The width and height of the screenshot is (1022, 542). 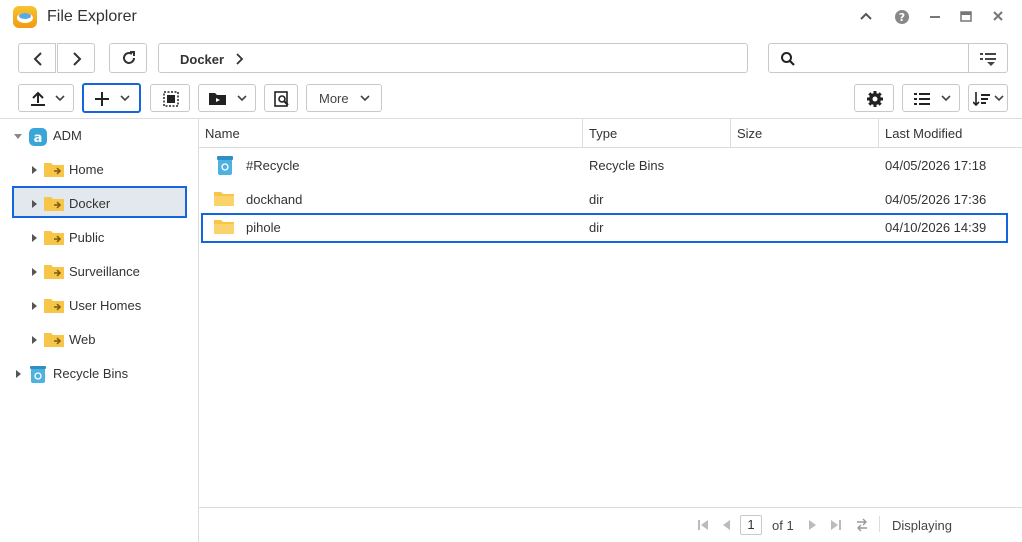 What do you see at coordinates (936, 199) in the screenshot?
I see `file-modified: 04/05/2026 17:36` at bounding box center [936, 199].